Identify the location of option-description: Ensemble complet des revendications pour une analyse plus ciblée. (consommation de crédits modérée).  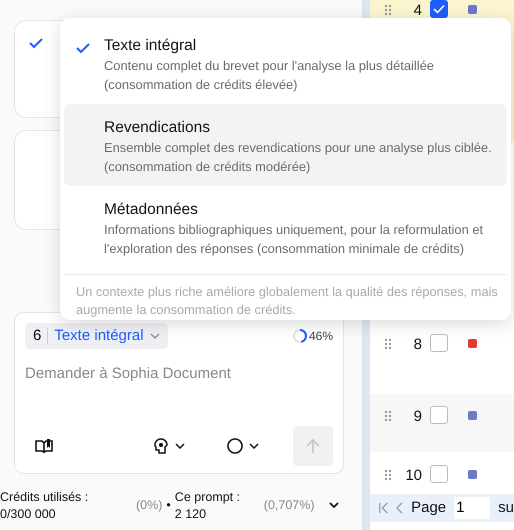
(298, 157).